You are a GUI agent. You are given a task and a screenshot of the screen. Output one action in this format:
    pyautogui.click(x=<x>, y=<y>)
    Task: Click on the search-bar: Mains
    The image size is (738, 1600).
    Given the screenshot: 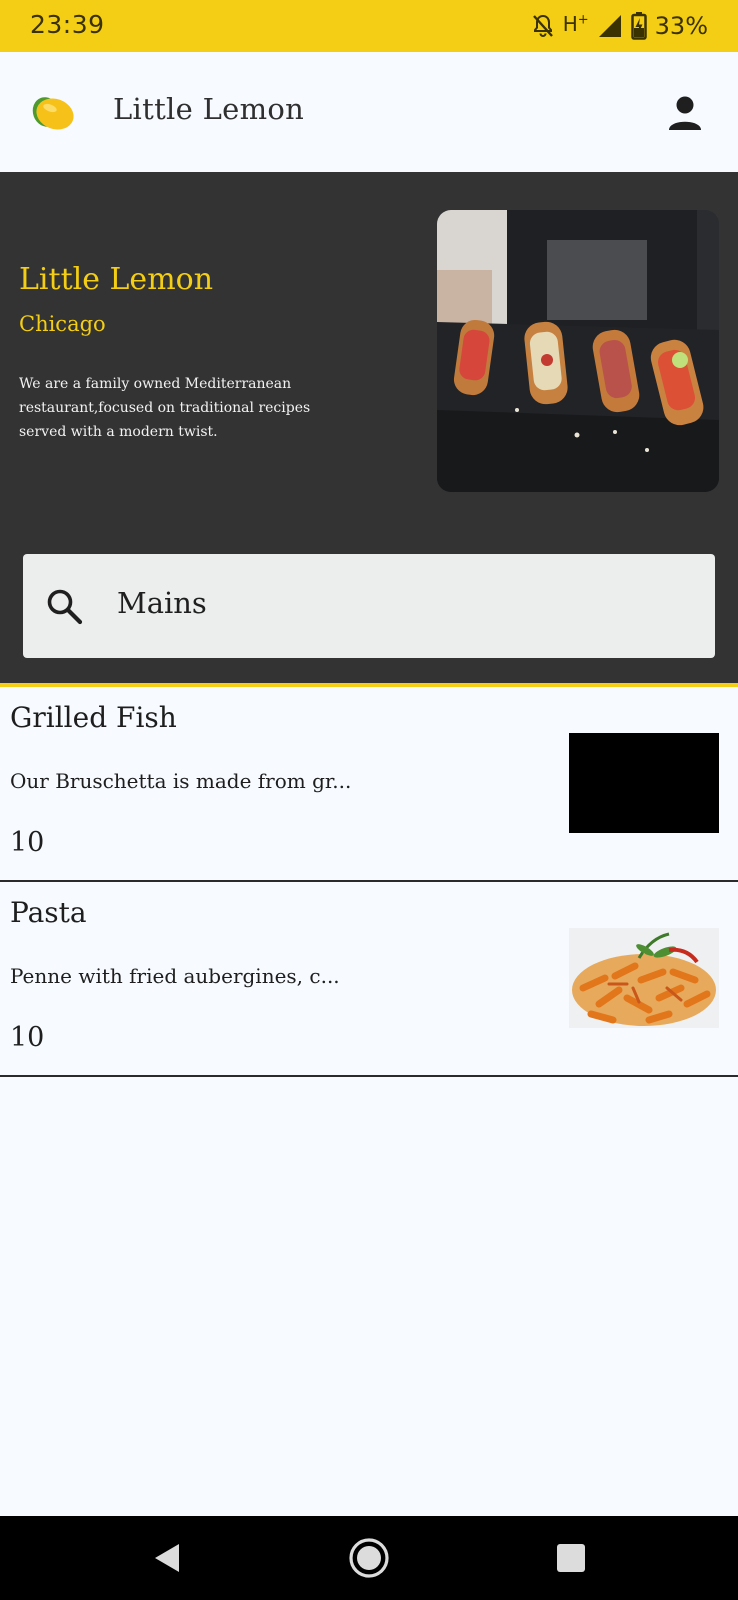 What is the action you would take?
    pyautogui.click(x=369, y=606)
    